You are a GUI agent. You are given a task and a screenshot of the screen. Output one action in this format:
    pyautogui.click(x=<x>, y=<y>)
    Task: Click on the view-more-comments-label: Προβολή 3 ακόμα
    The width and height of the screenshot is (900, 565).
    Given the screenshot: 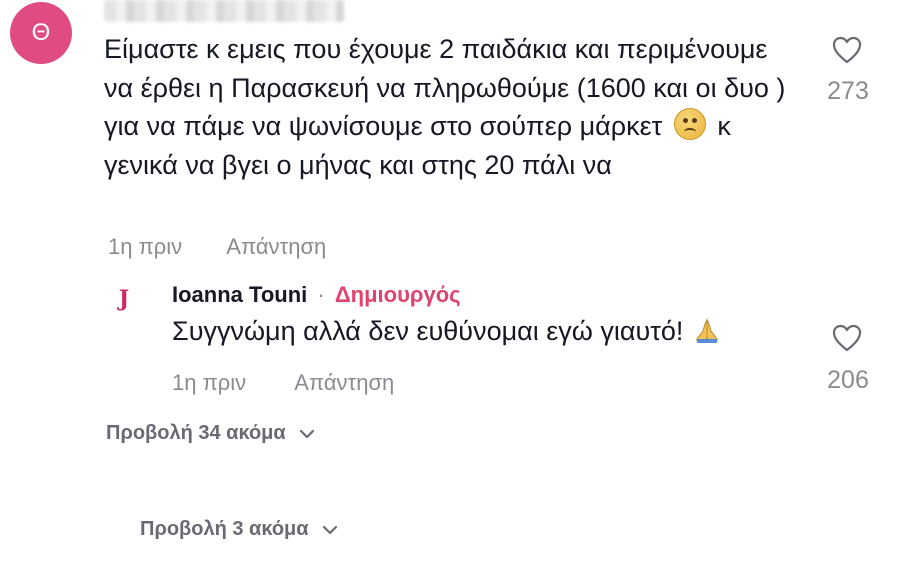 What is the action you would take?
    pyautogui.click(x=224, y=529)
    